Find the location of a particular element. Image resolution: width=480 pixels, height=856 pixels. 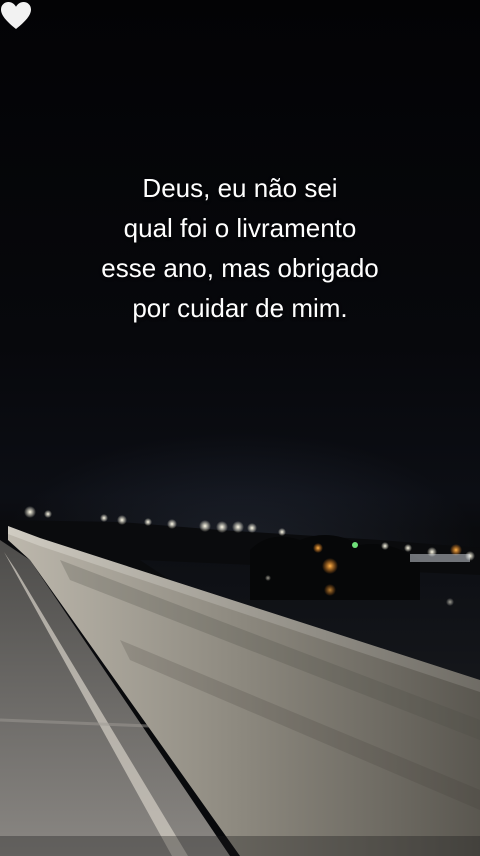

caption-line-3: esse ano, mas obrigado is located at coordinates (240, 268).